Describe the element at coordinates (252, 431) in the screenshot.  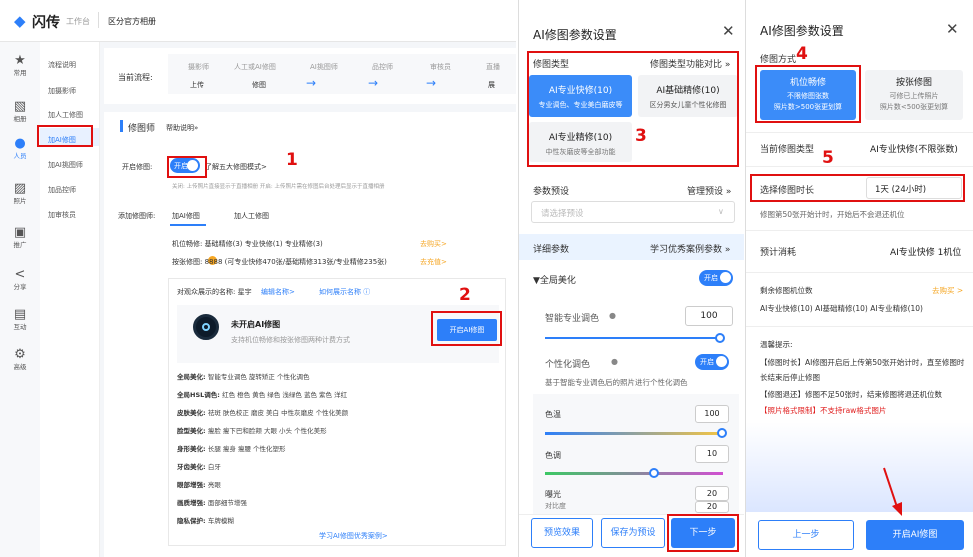
I see `feature-row: 脸型美化: 瘦脸 瘦下巴和脸颊 大眼 小头 个性化美形` at that location.